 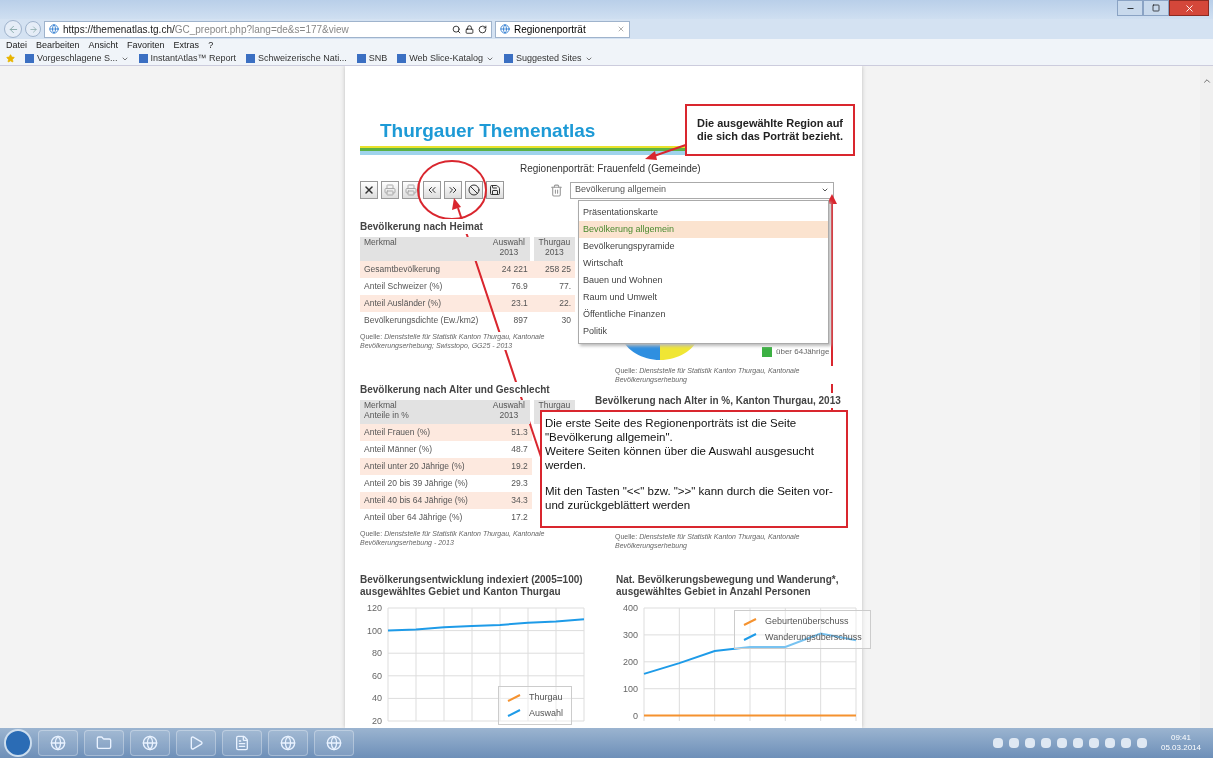 What do you see at coordinates (510, 466) in the screenshot?
I see `table-cell: 19.2` at bounding box center [510, 466].